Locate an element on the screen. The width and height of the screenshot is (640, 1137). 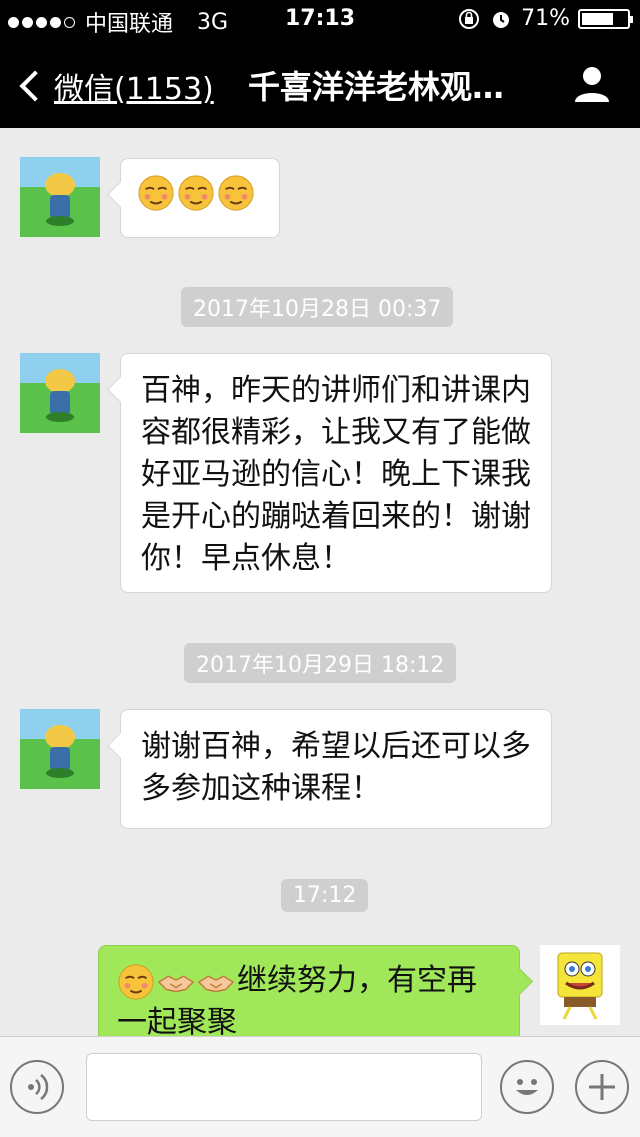
message-input is located at coordinates (284, 1087).